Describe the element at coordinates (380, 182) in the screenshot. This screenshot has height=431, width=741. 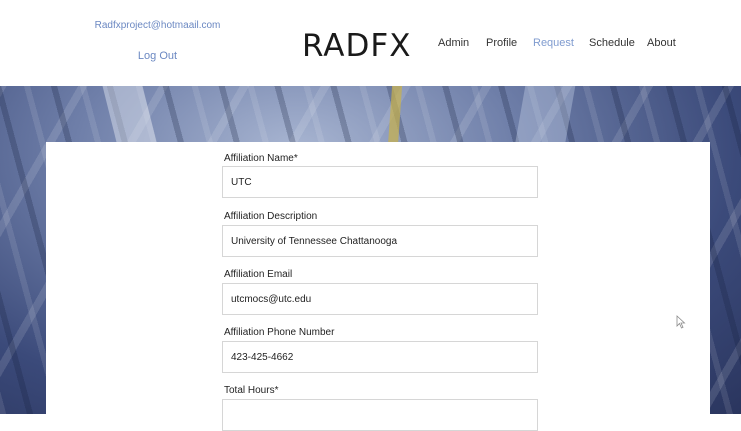
I see `affiliation-name-input` at that location.